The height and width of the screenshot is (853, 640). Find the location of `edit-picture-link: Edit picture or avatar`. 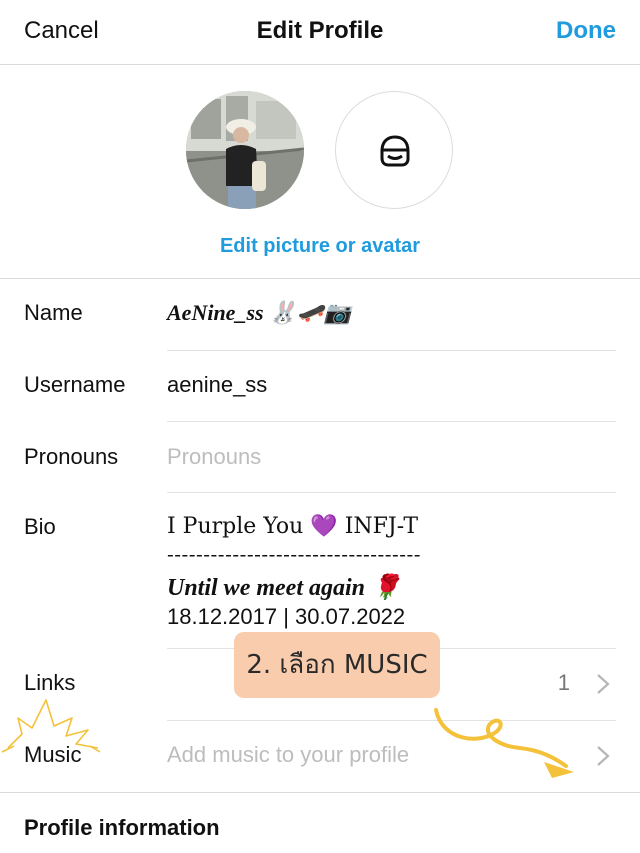

edit-picture-link: Edit picture or avatar is located at coordinates (320, 246).